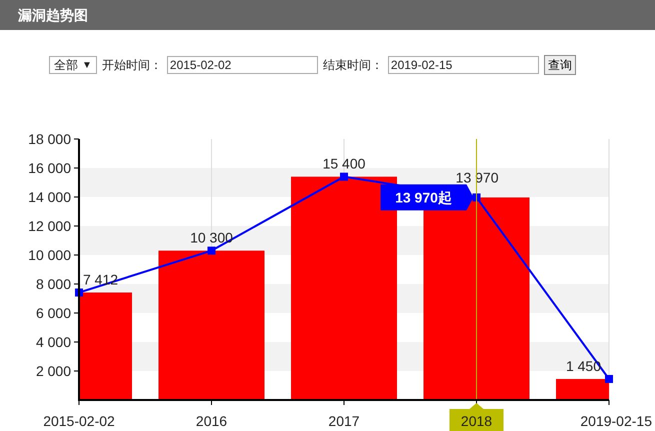  I want to click on scope-dropdown: 全部 ▼, so click(73, 65).